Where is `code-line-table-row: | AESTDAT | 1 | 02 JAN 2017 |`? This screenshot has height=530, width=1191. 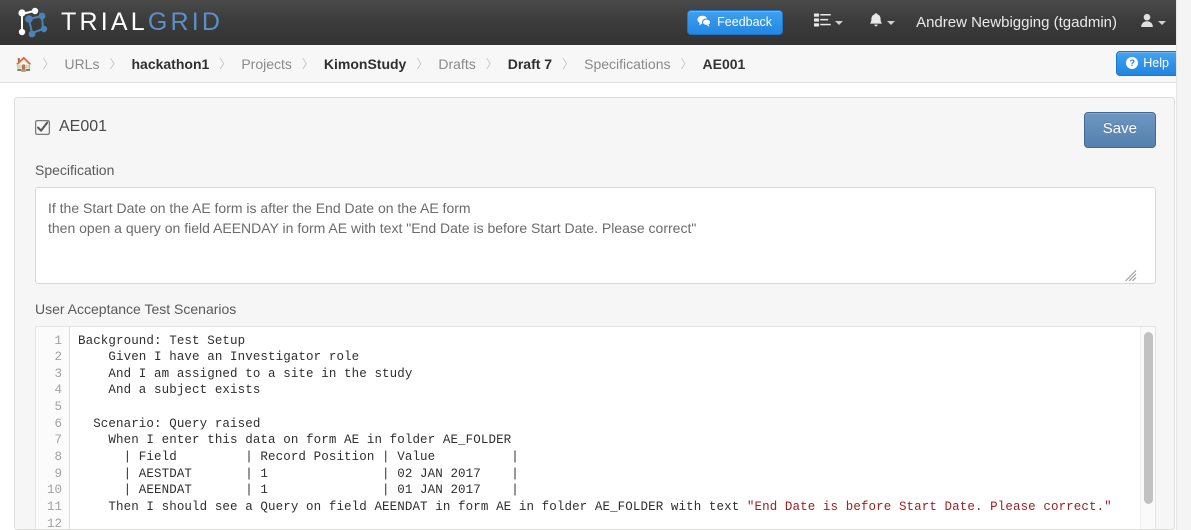 code-line-table-row: | AESTDAT | 1 | 02 JAN 2017 | is located at coordinates (298, 473).